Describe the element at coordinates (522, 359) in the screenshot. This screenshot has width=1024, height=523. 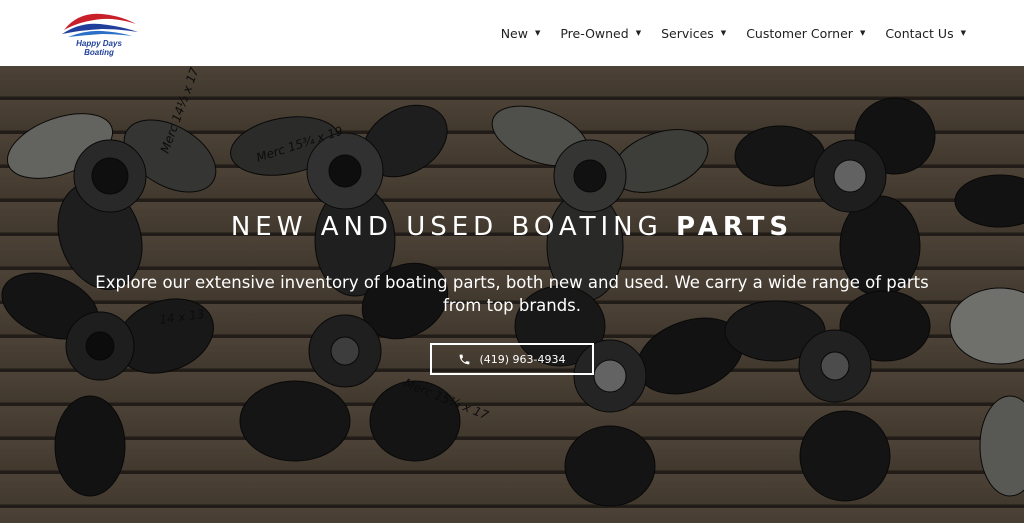
I see `phone-number: (419) 963-4934` at that location.